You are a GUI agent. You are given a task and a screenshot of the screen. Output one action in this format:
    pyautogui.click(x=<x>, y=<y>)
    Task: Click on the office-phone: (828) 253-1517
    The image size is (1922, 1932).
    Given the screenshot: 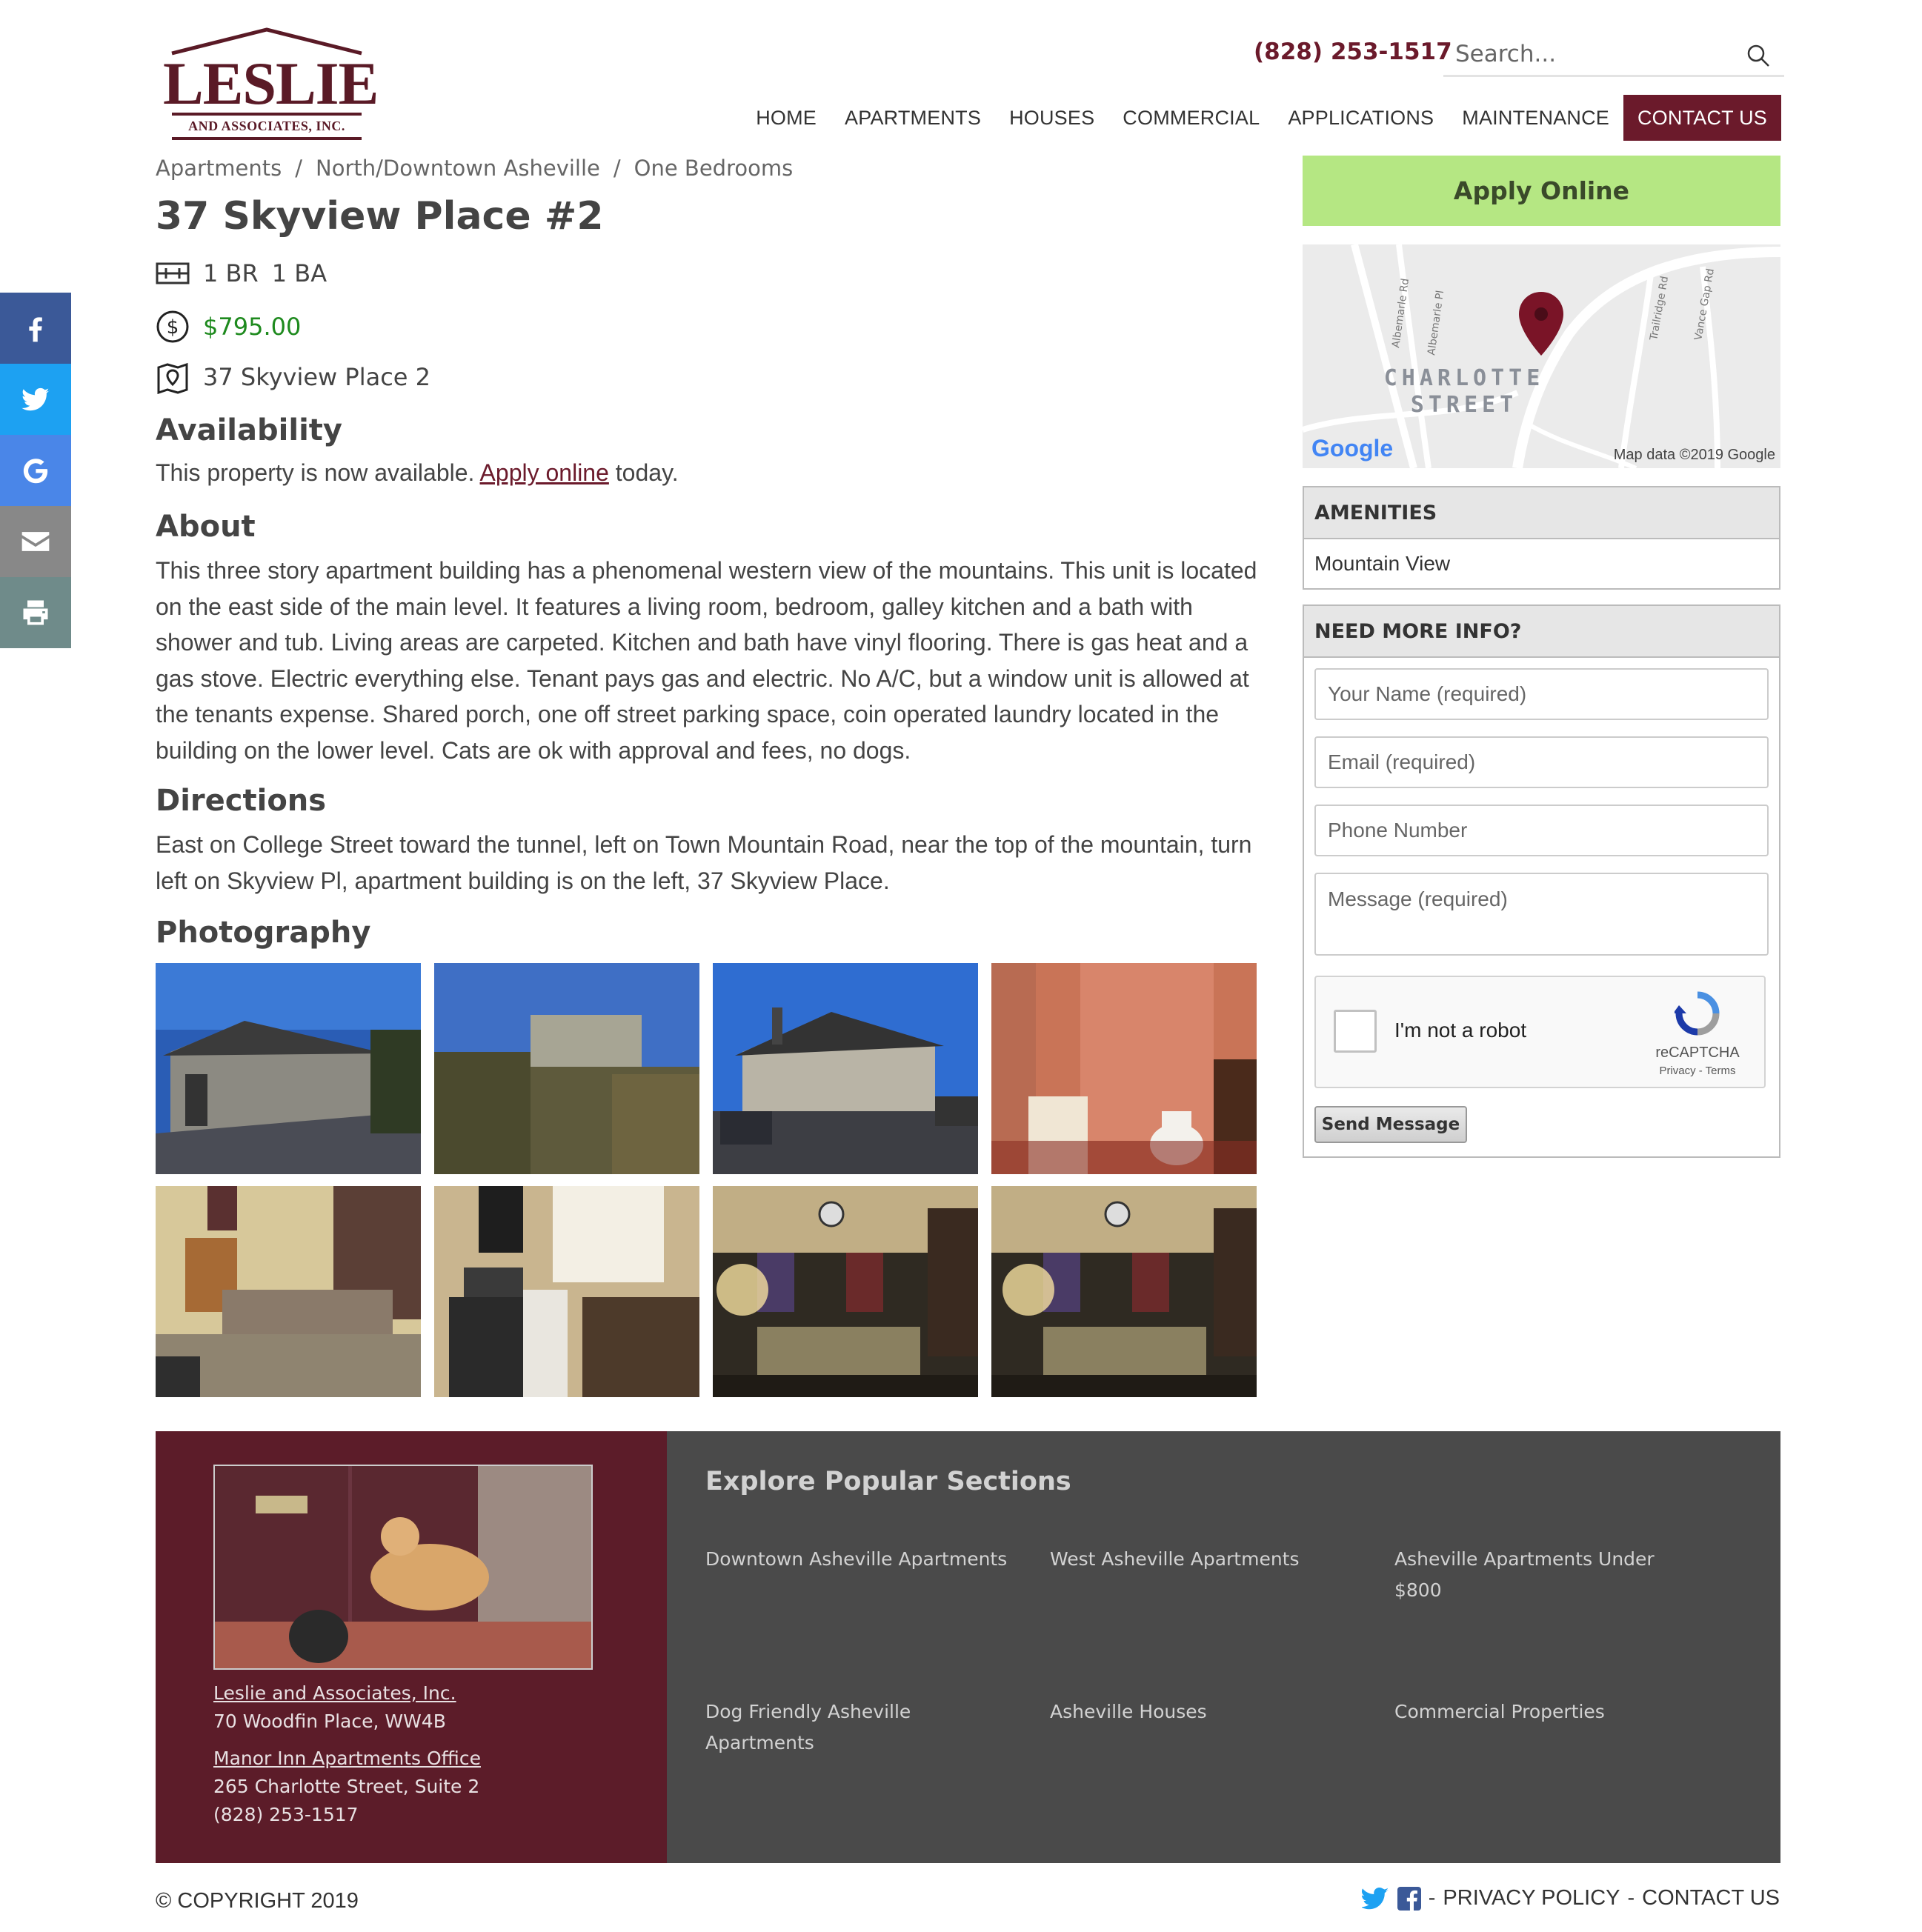 What is the action you would take?
    pyautogui.click(x=286, y=1815)
    